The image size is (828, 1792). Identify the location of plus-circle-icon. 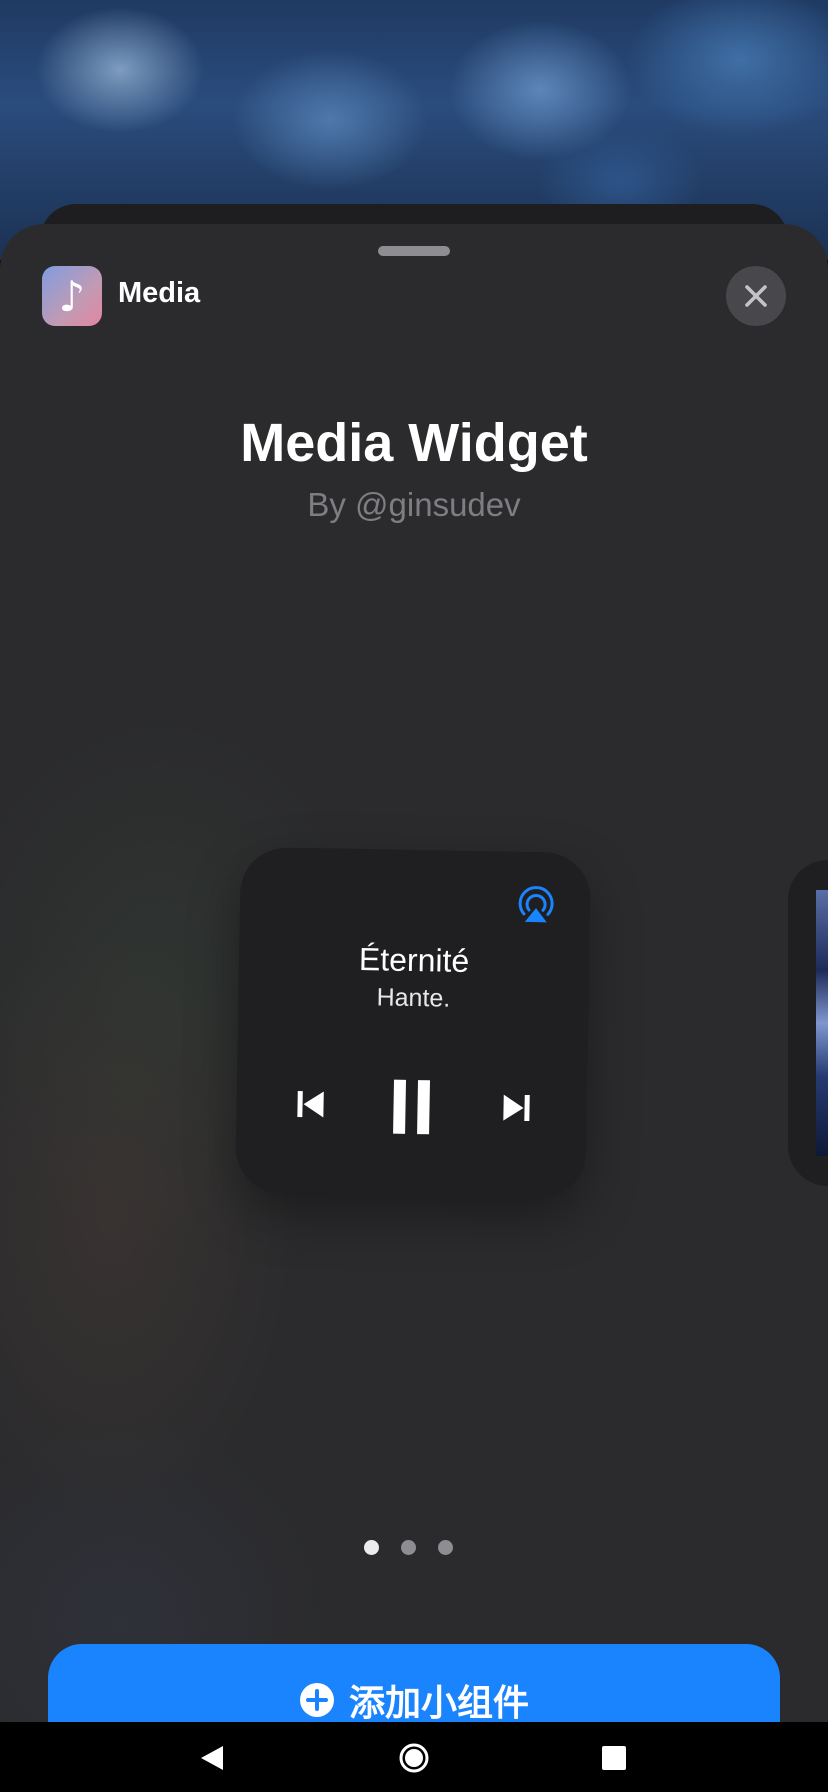
(316, 1700).